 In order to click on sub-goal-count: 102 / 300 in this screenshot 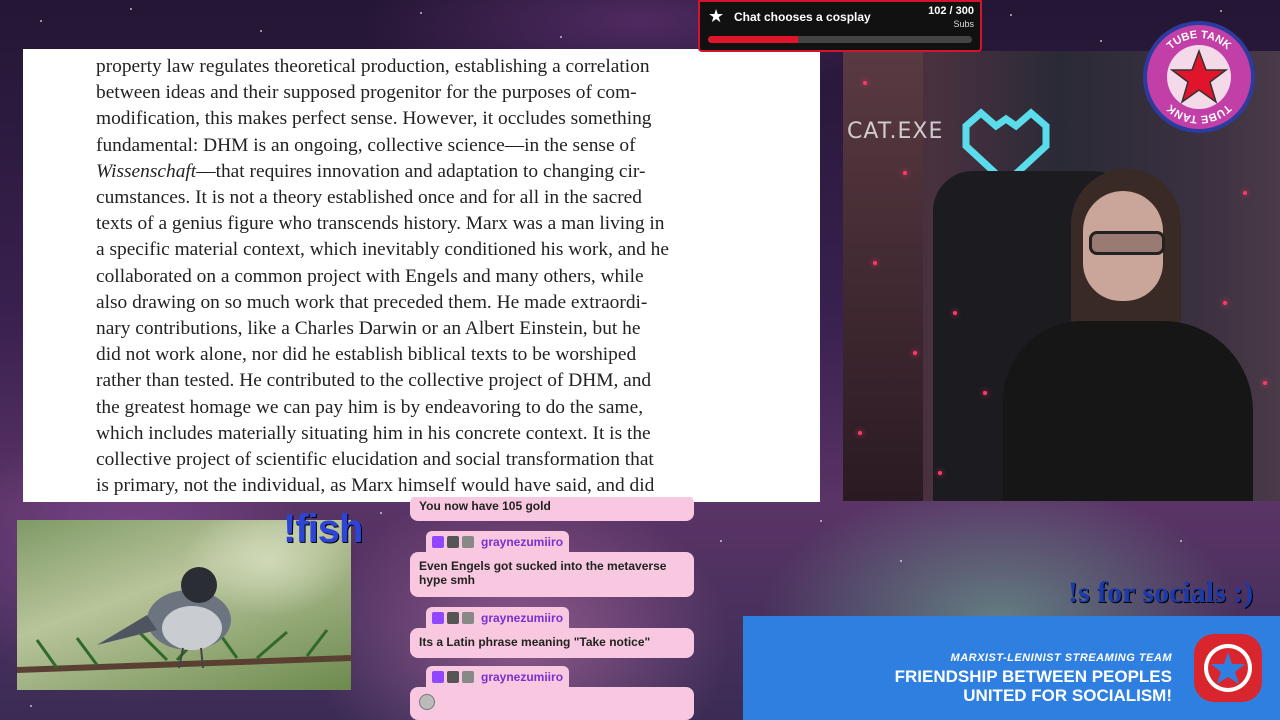, I will do `click(951, 11)`.